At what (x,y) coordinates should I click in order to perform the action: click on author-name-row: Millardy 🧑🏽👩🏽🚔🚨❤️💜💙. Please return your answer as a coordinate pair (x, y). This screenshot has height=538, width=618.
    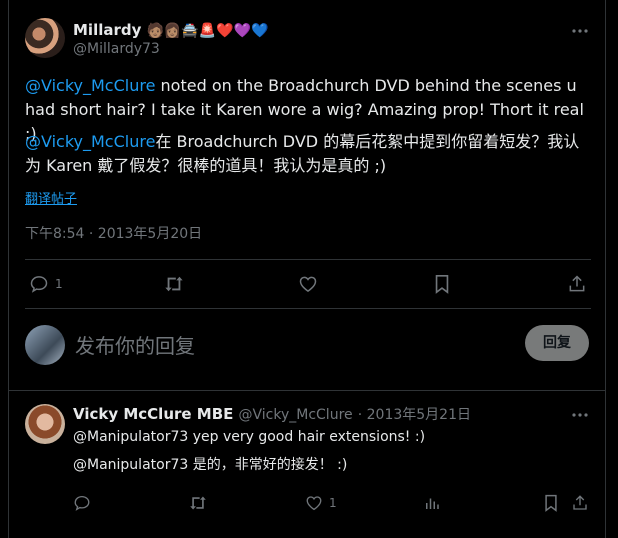
    Looking at the image, I should click on (171, 30).